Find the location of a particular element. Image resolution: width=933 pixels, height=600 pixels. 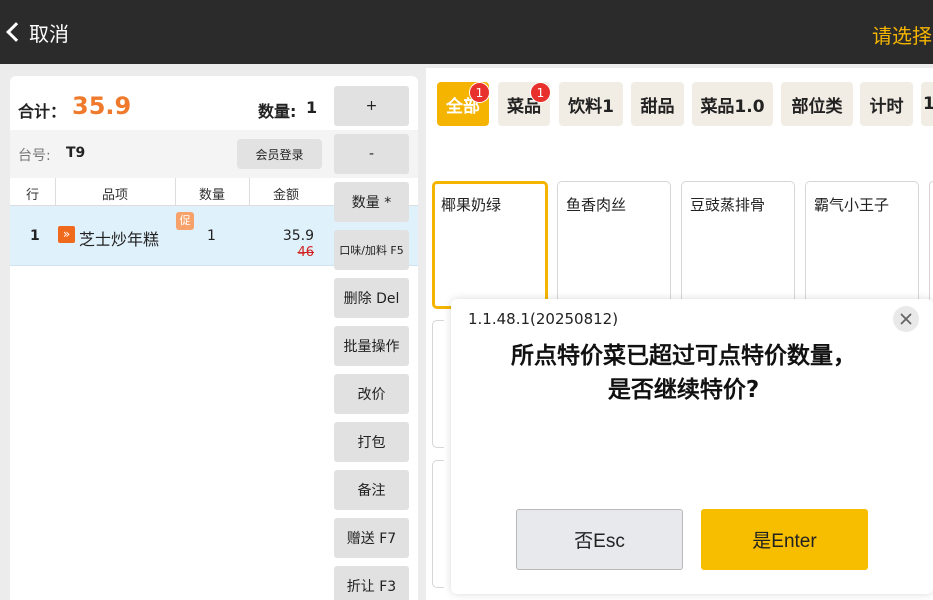

close-icon is located at coordinates (906, 319).